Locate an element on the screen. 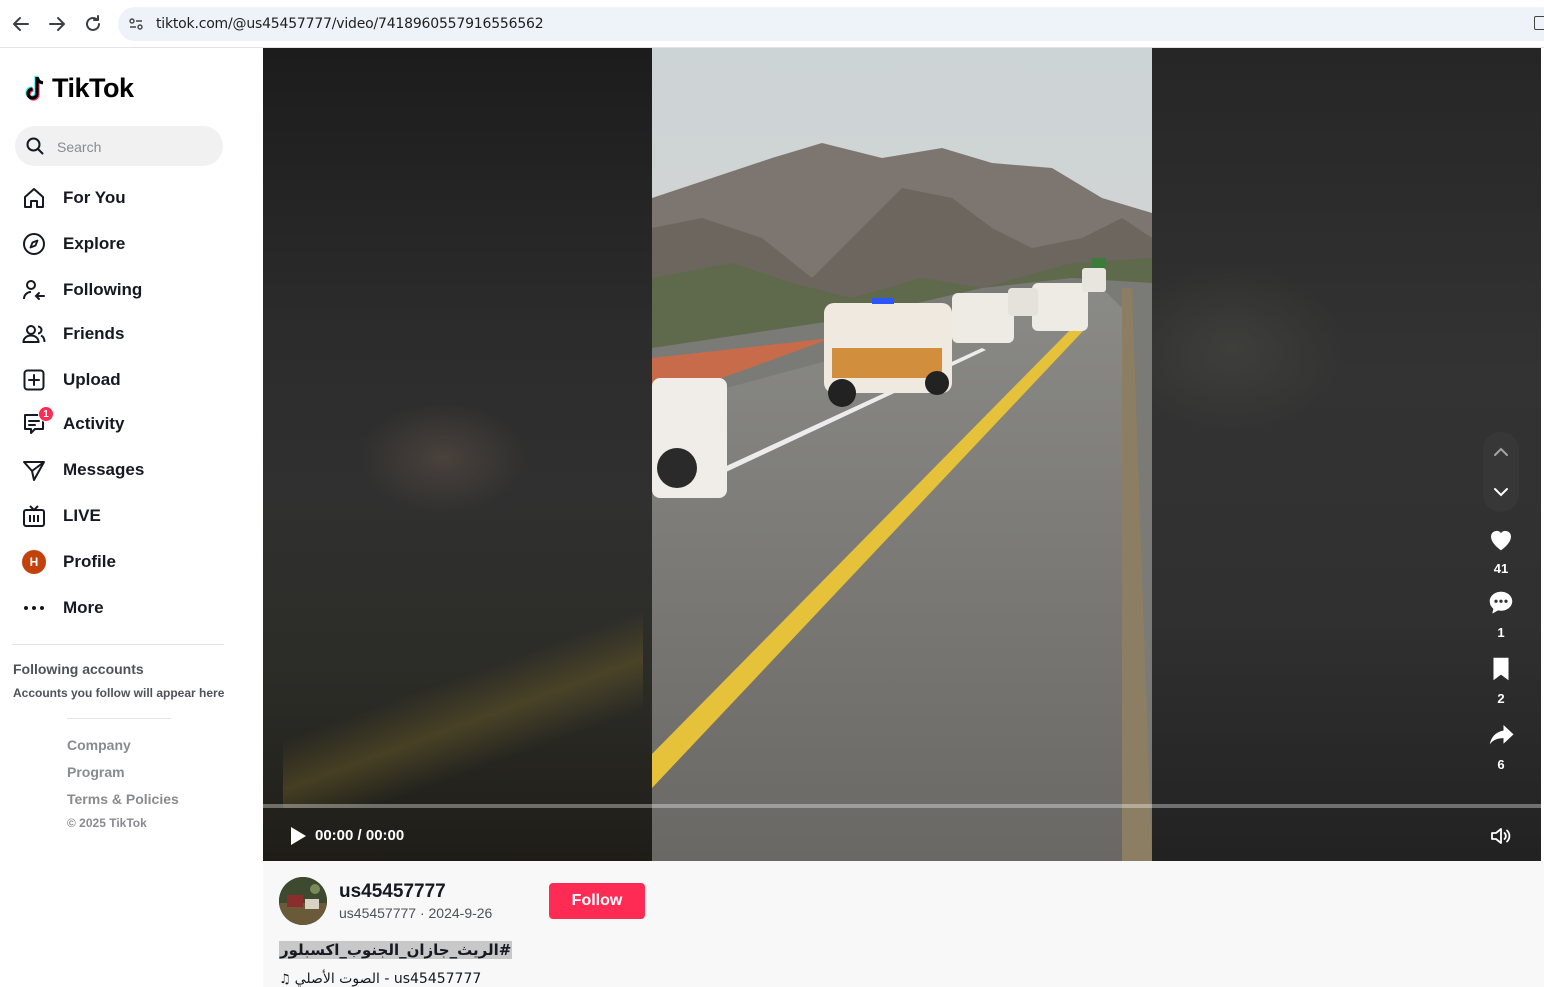  search-input is located at coordinates (137, 147).